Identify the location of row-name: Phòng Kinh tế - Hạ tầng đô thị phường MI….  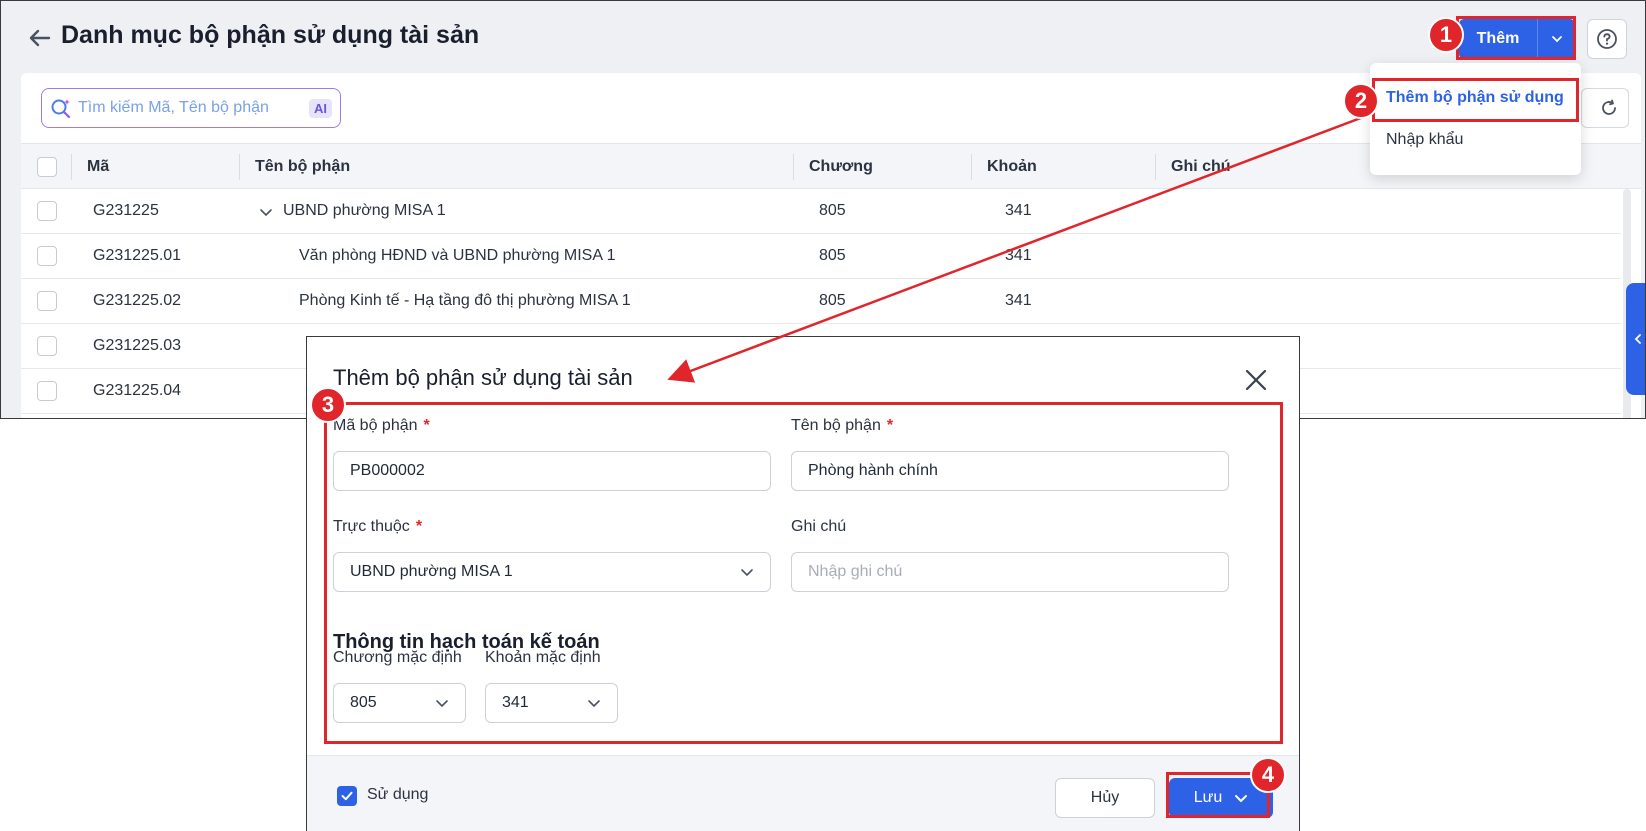
(465, 300).